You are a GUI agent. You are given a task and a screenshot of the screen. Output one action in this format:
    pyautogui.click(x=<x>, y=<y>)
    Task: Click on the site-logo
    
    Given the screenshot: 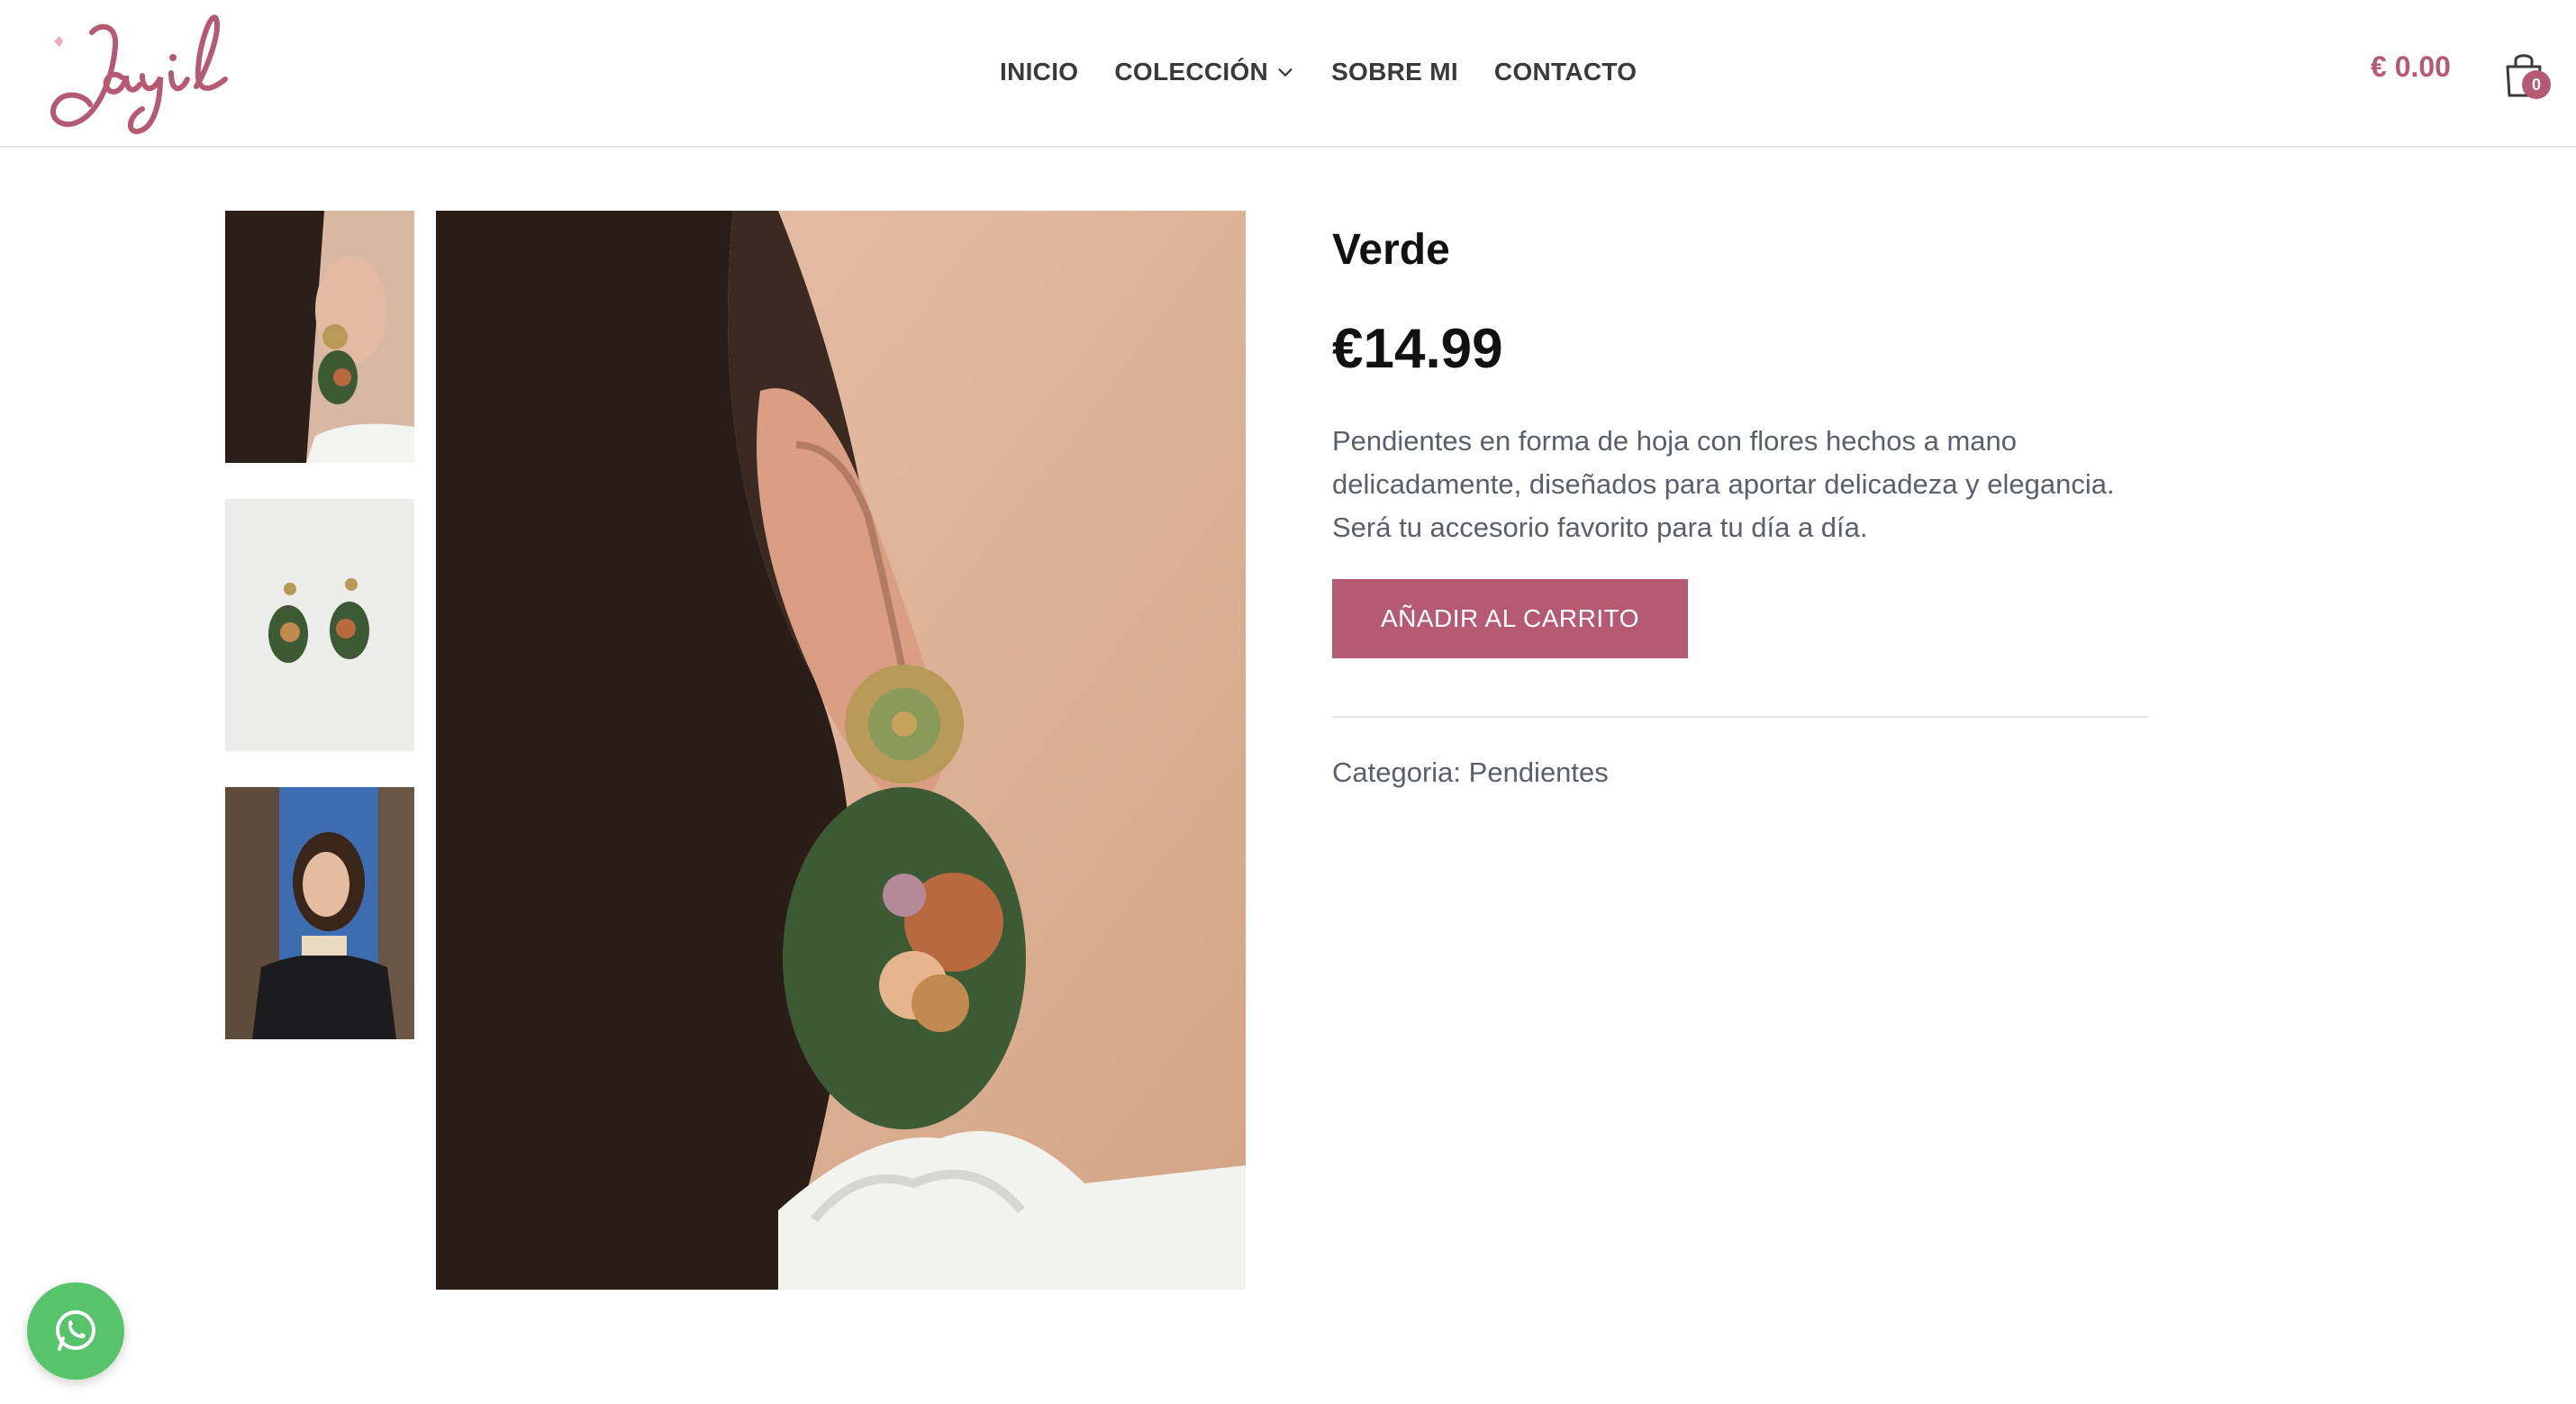 What is the action you would take?
    pyautogui.click(x=139, y=71)
    